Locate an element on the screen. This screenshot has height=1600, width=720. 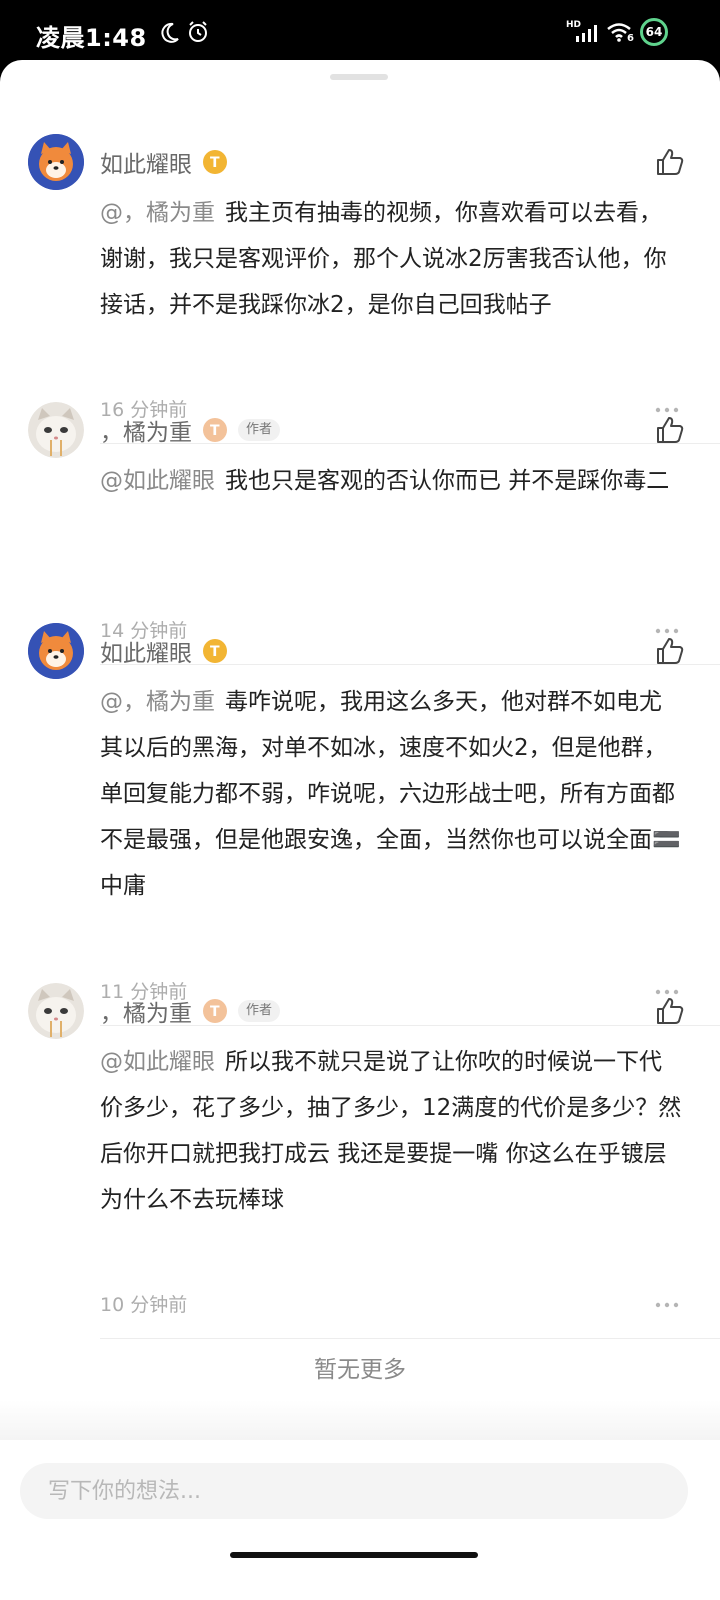
status-bar: 凌晨1:48 HD 6 64 is located at coordinates (360, 32).